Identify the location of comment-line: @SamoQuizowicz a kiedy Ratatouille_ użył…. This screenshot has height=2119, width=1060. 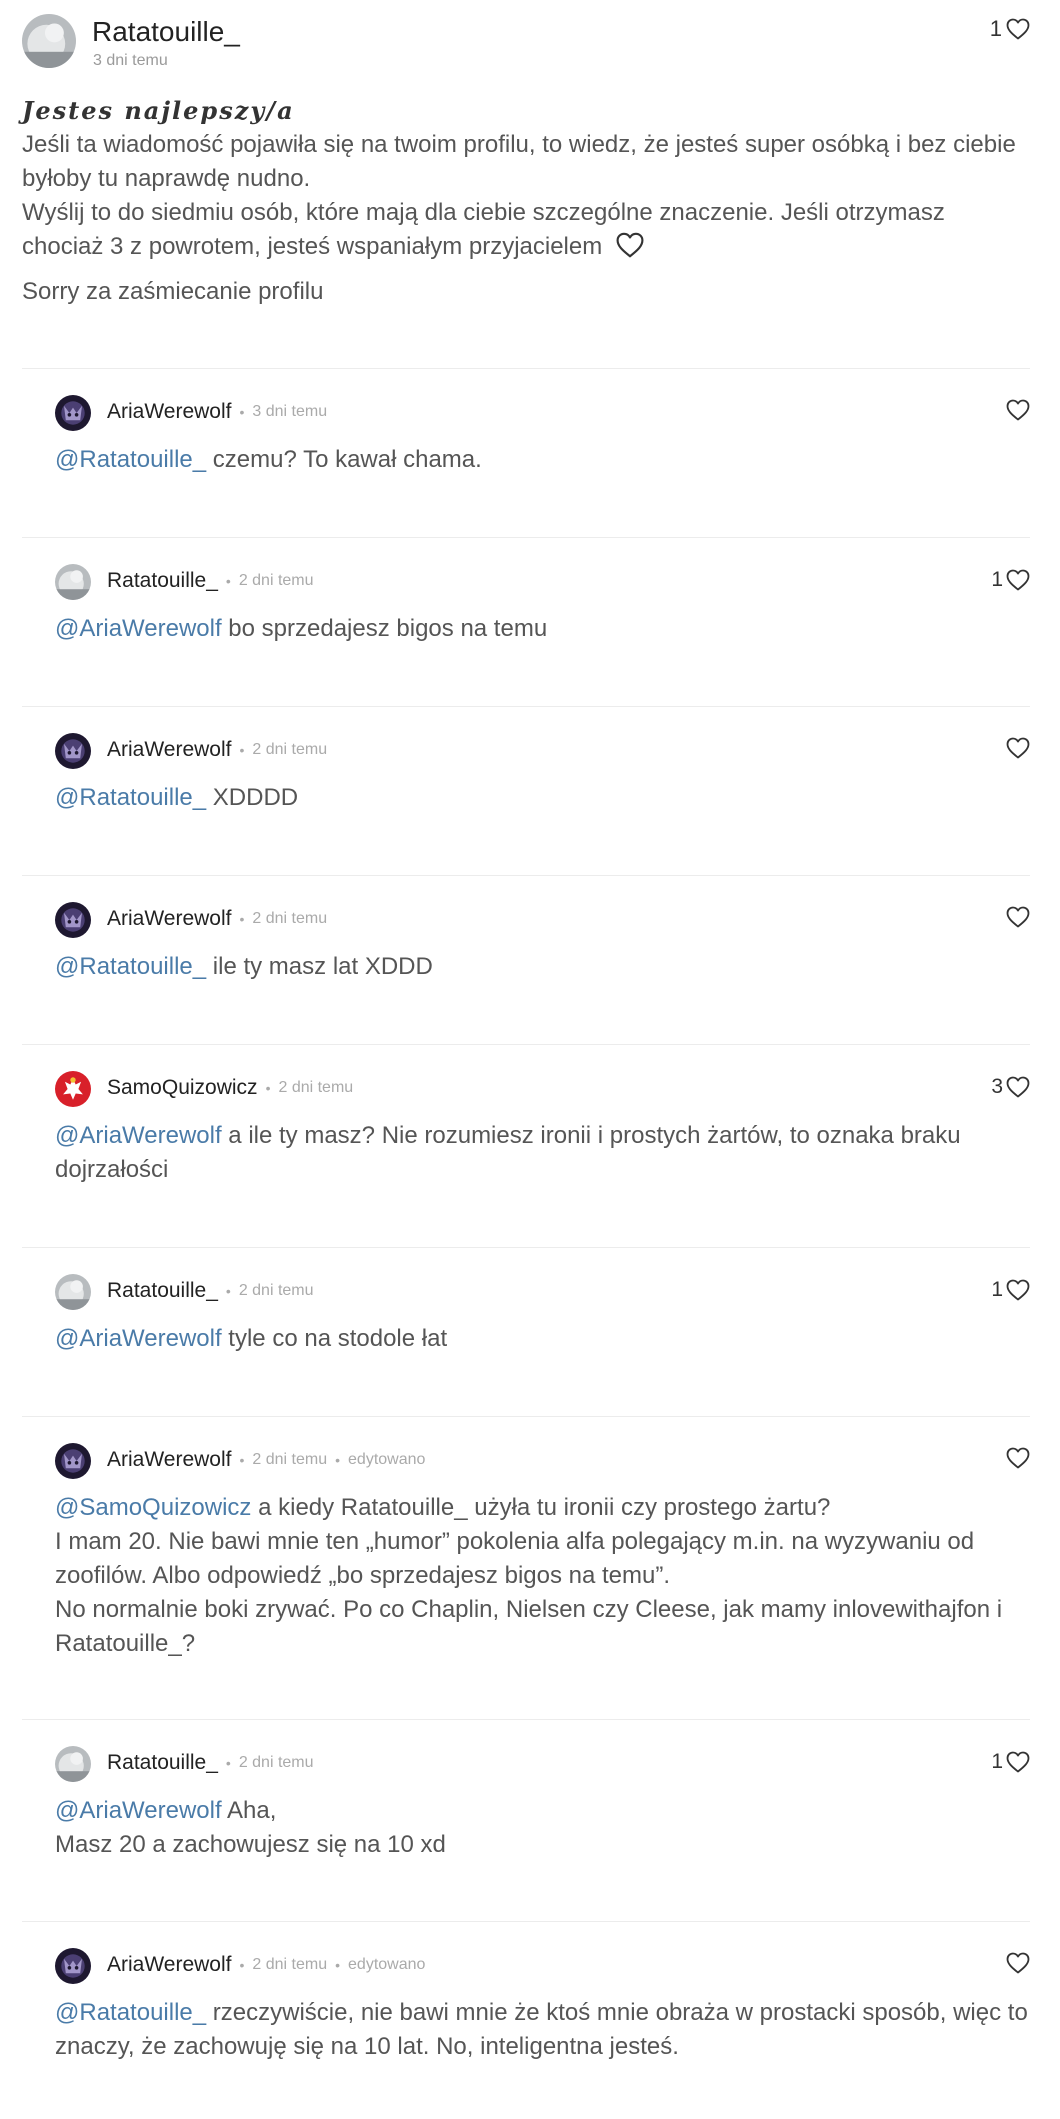
(542, 1508).